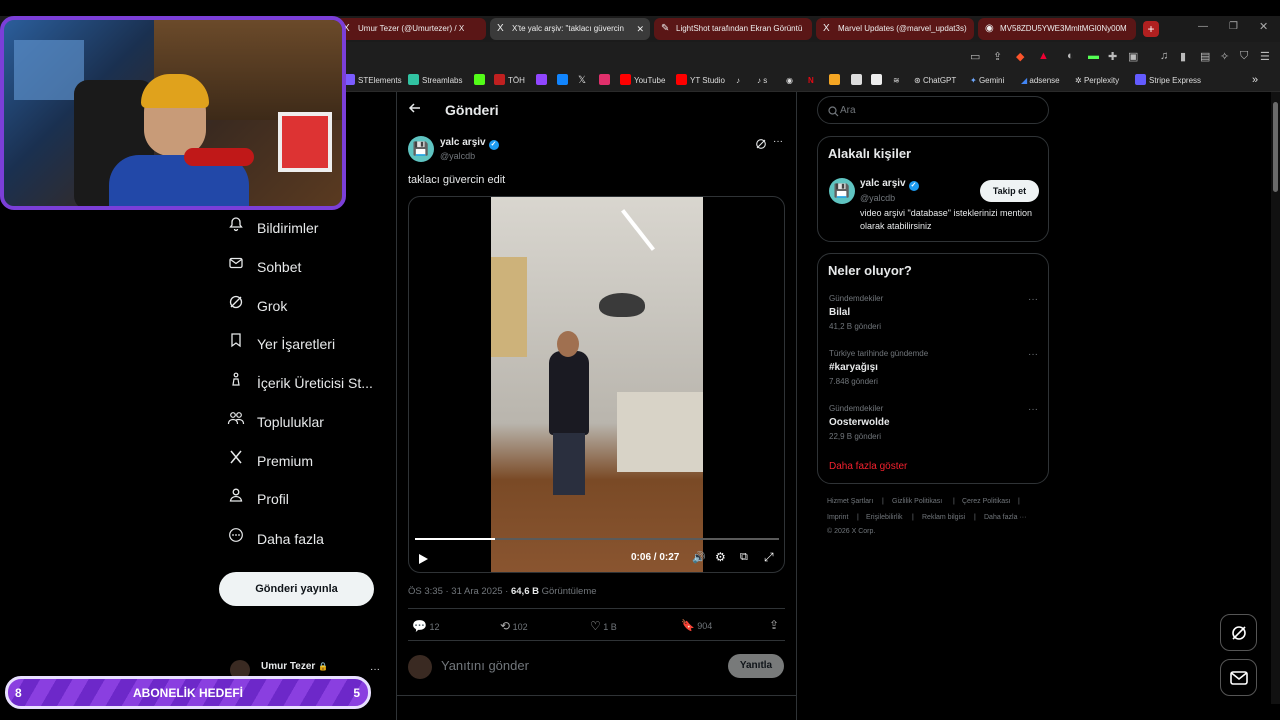  I want to click on close-window-icon: ✕, so click(1263, 26).